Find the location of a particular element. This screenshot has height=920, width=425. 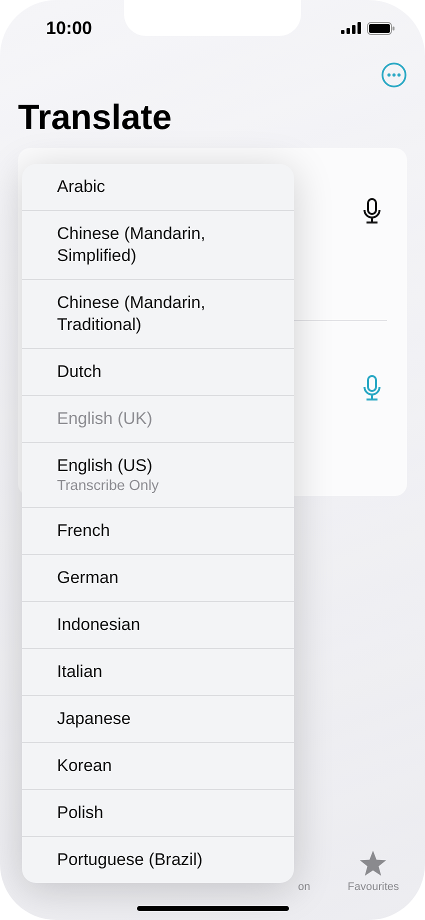

menu-item: Arabic is located at coordinates (158, 187).